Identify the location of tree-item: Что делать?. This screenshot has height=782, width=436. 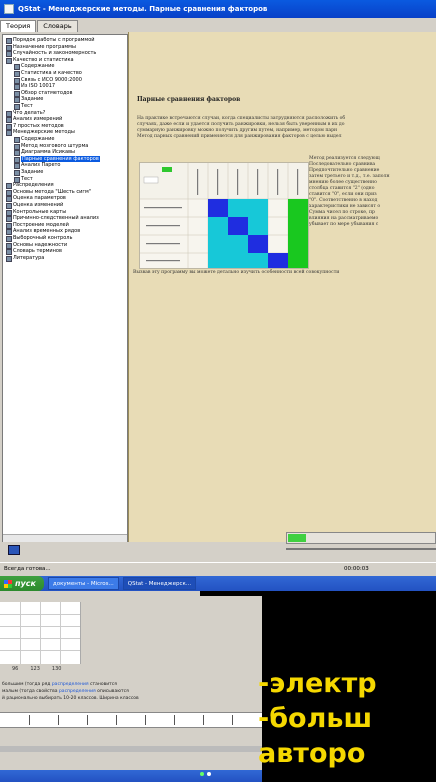
(65, 113).